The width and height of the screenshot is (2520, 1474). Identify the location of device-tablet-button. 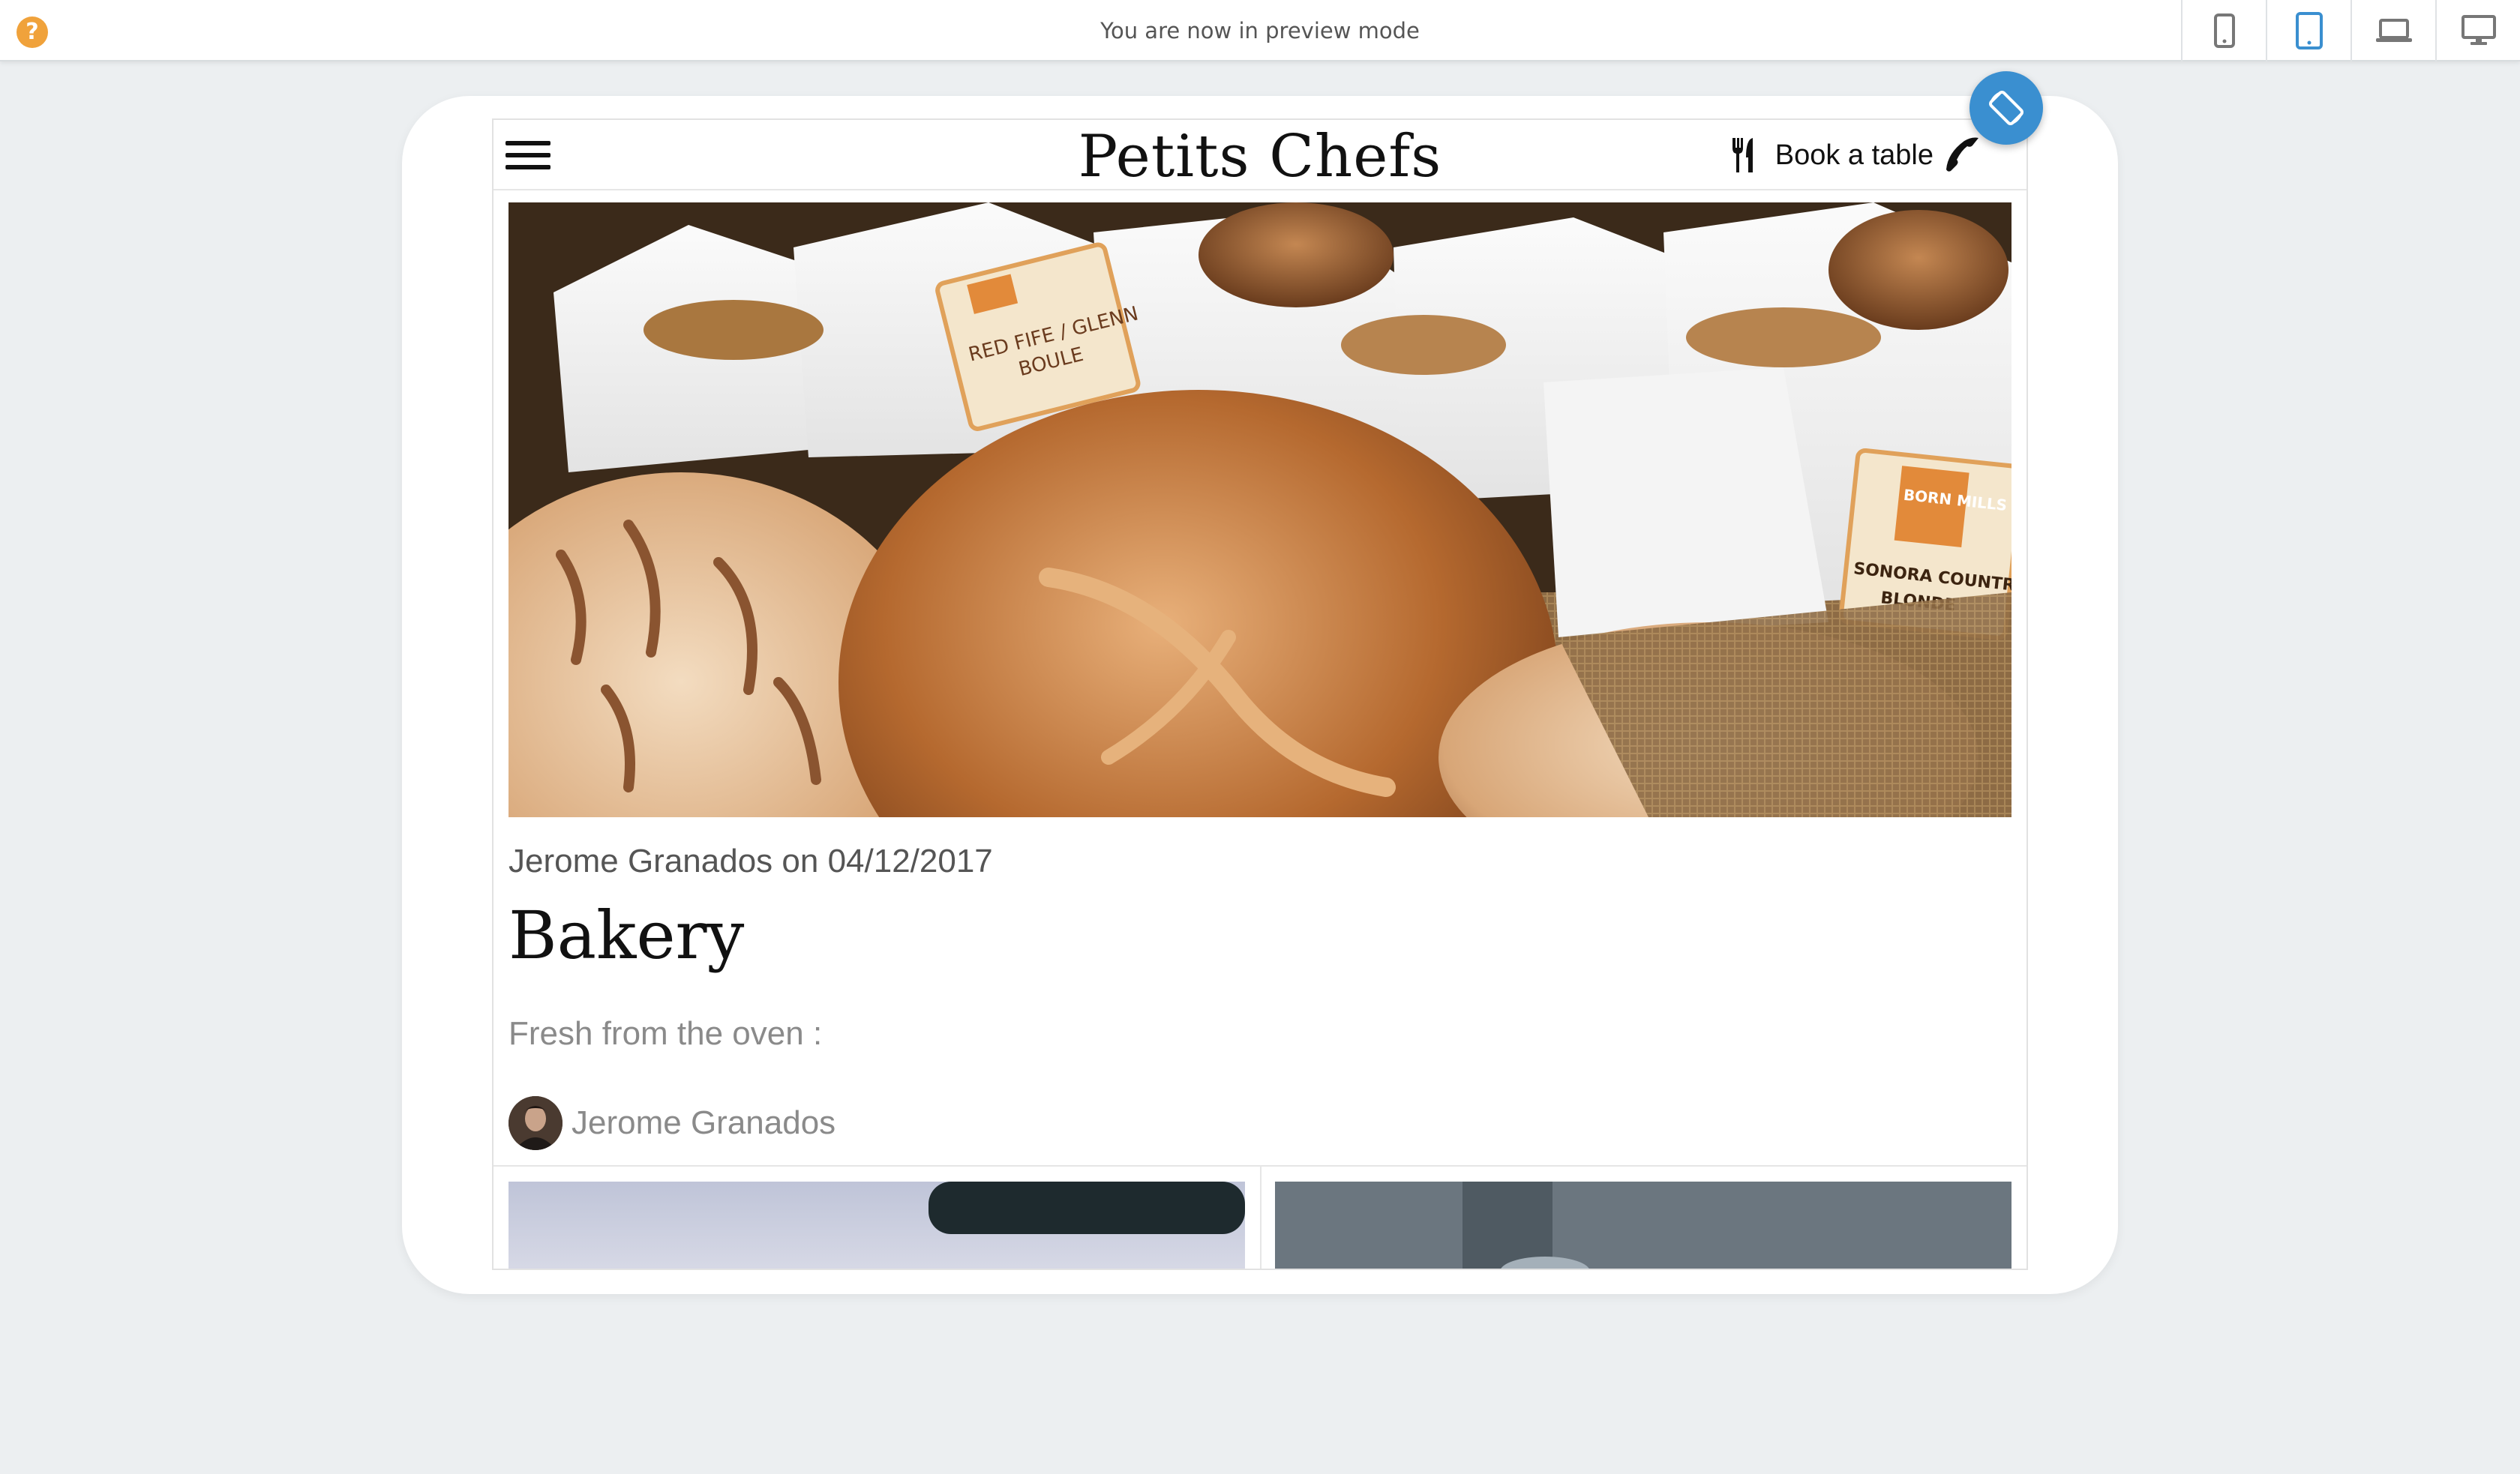
(2308, 30).